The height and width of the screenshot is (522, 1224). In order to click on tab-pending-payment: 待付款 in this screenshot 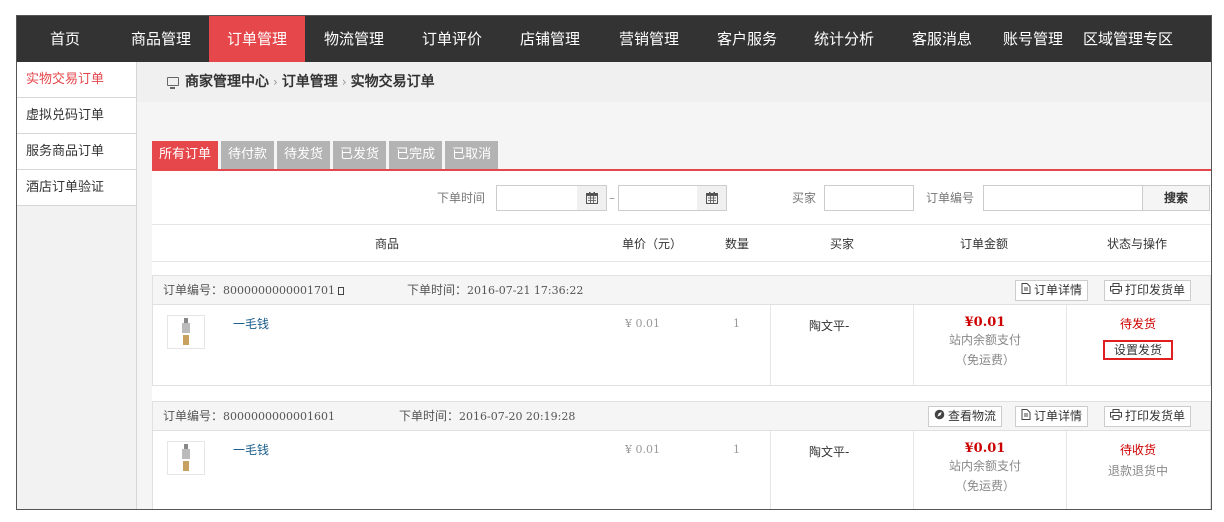, I will do `click(248, 155)`.